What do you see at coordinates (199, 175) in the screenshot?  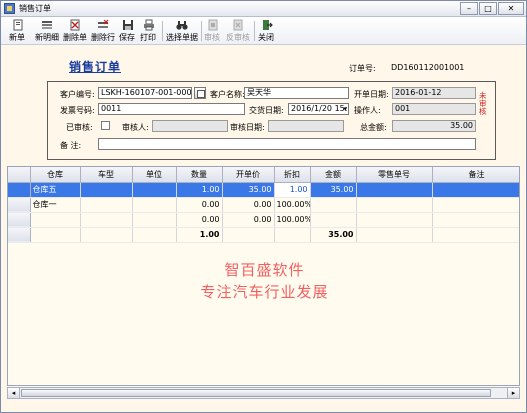 I see `column-header-quantity: 数量` at bounding box center [199, 175].